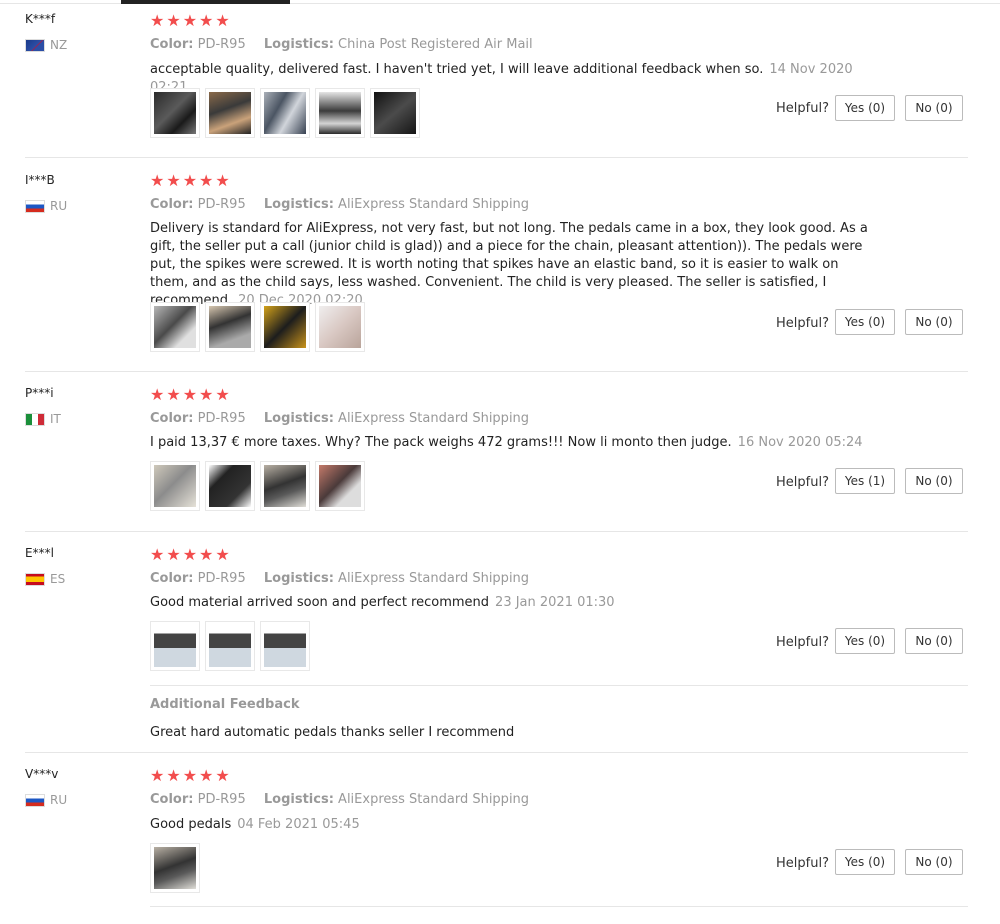 The image size is (1000, 924). What do you see at coordinates (205, 2) in the screenshot?
I see `active-tab-indicator` at bounding box center [205, 2].